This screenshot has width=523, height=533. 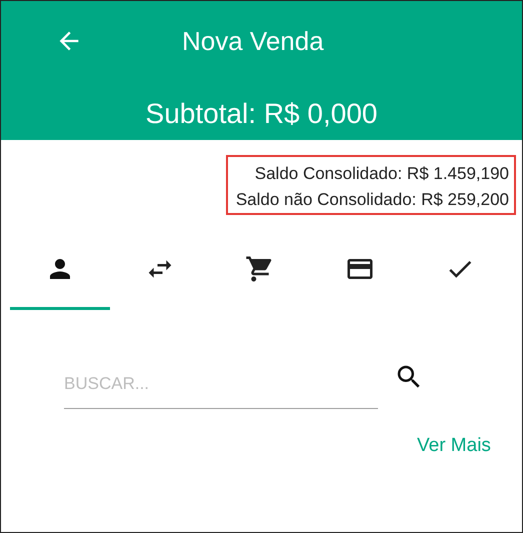 I want to click on screen-title: Nova Venda, so click(x=253, y=41).